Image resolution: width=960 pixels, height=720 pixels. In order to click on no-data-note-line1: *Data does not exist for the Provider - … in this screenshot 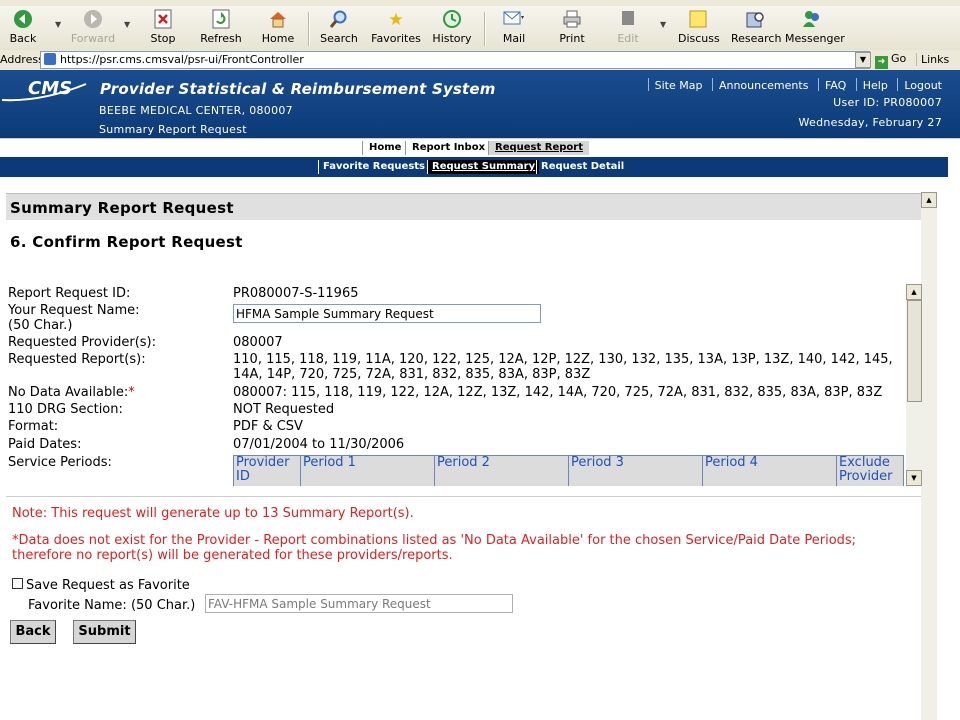, I will do `click(434, 540)`.